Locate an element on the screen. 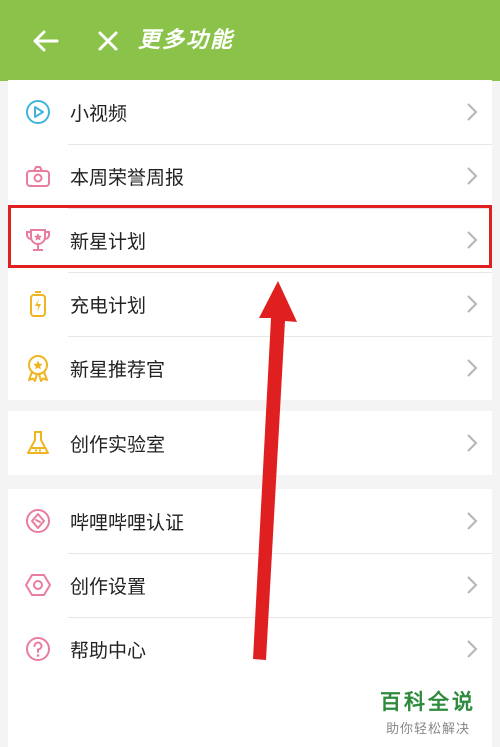 The image size is (500, 747). menu-item-new-star-plan: 新星计划 is located at coordinates (250, 240).